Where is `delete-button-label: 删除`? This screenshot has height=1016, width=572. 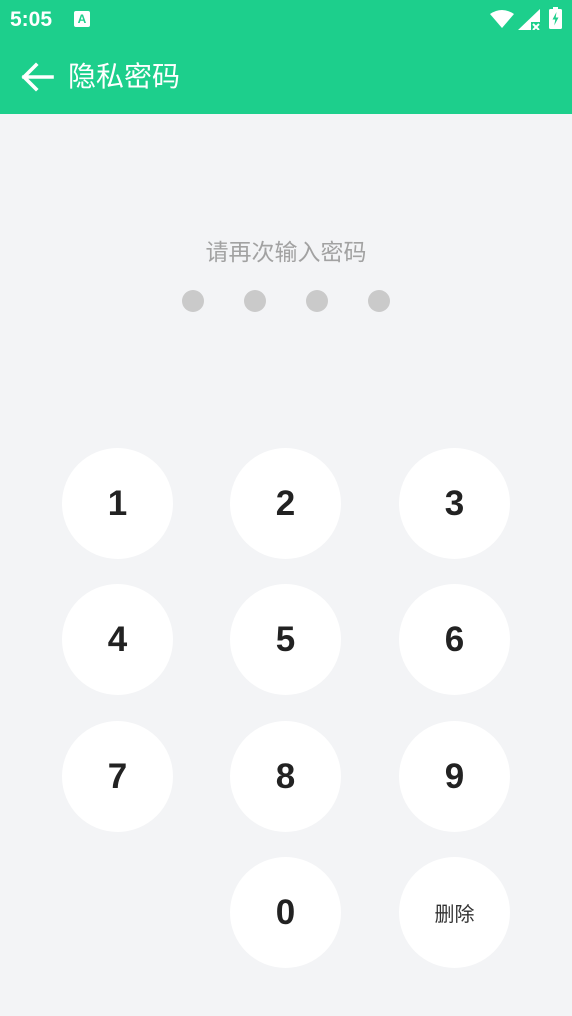 delete-button-label: 删除 is located at coordinates (454, 914).